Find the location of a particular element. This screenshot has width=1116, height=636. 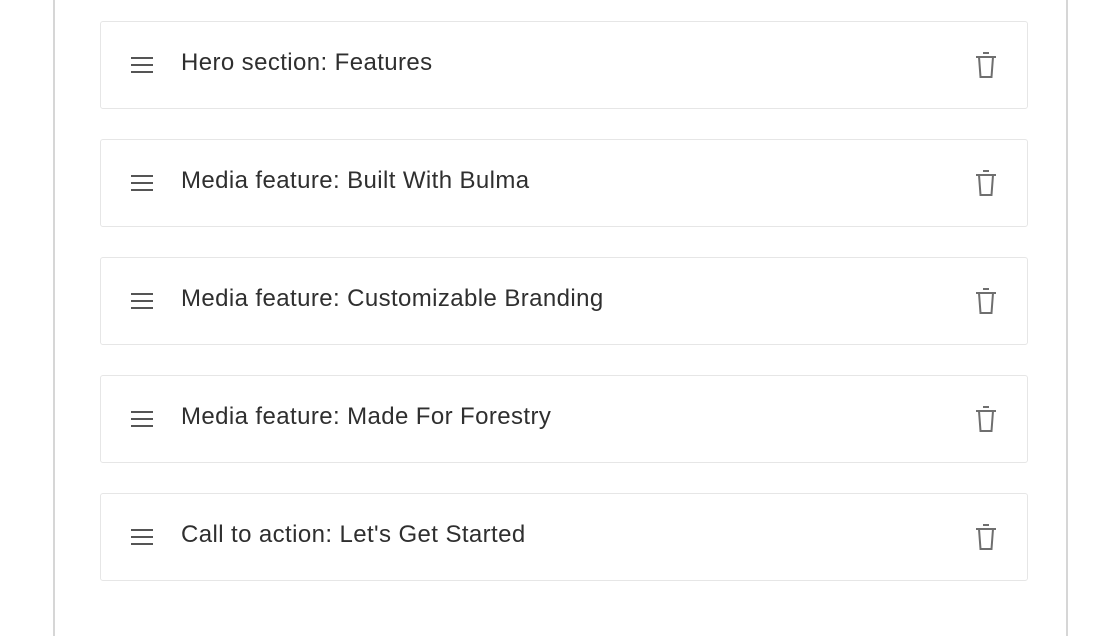

list-item-label: Media feature: Made For Forestry is located at coordinates (366, 416).